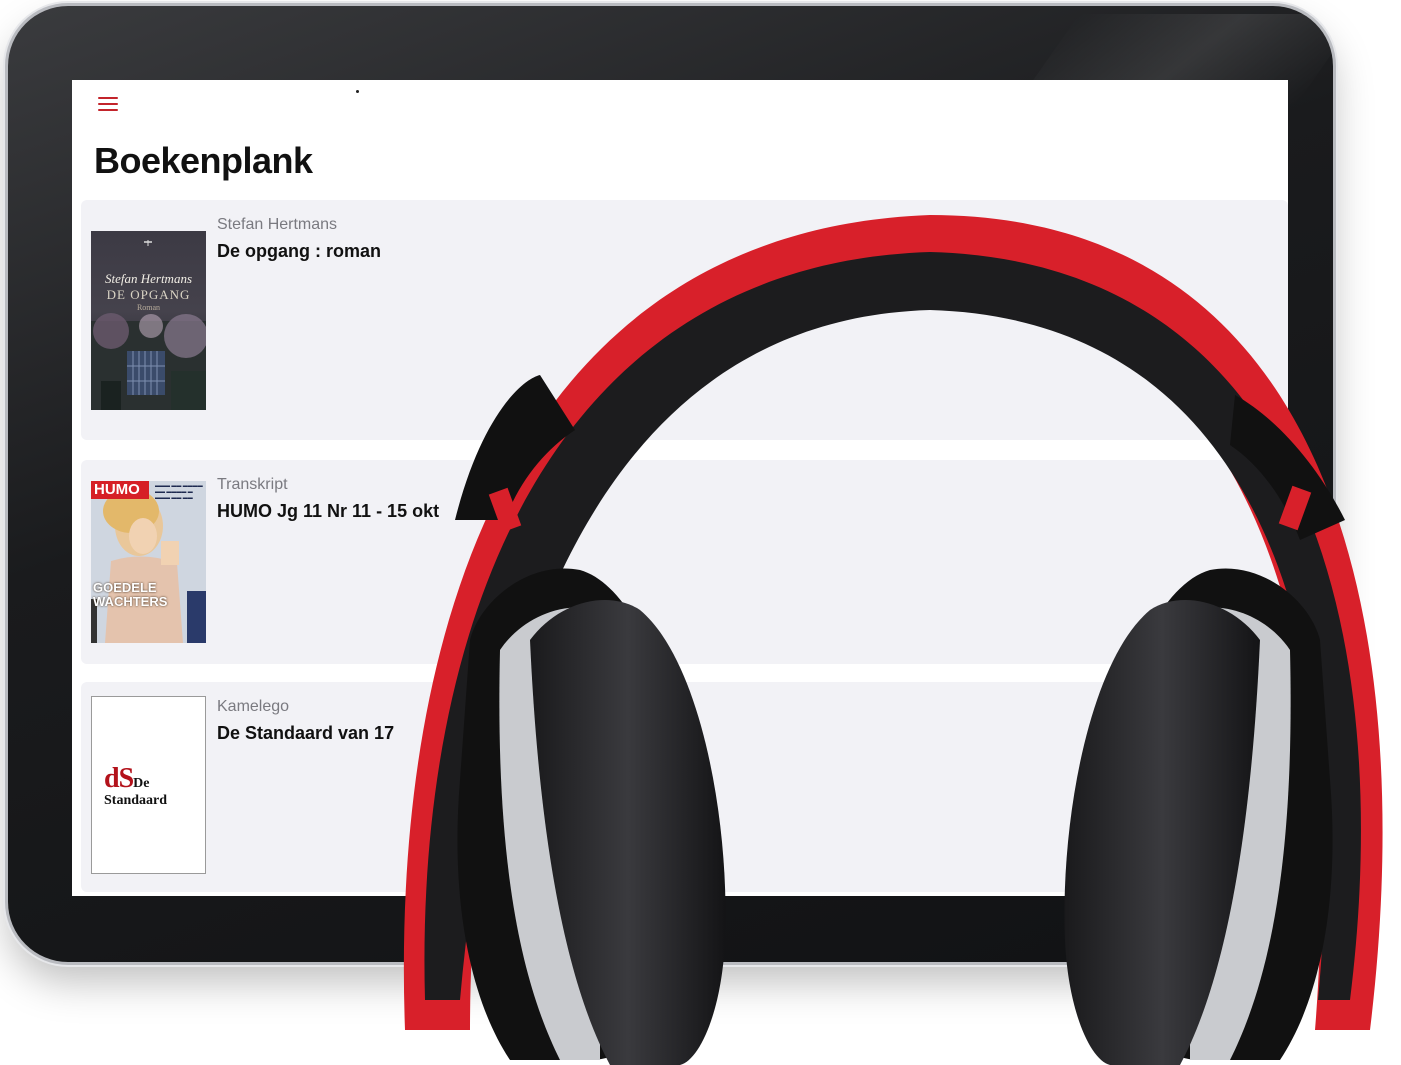 This screenshot has height=1065, width=1401. I want to click on cover-teaser: ▬▬▬ ▬▬ ▬▬▬▬ ▬▬ ▬▬▬▬ ▬ ▬▬▬ ▬▬ ▬▬, so click(179, 492).